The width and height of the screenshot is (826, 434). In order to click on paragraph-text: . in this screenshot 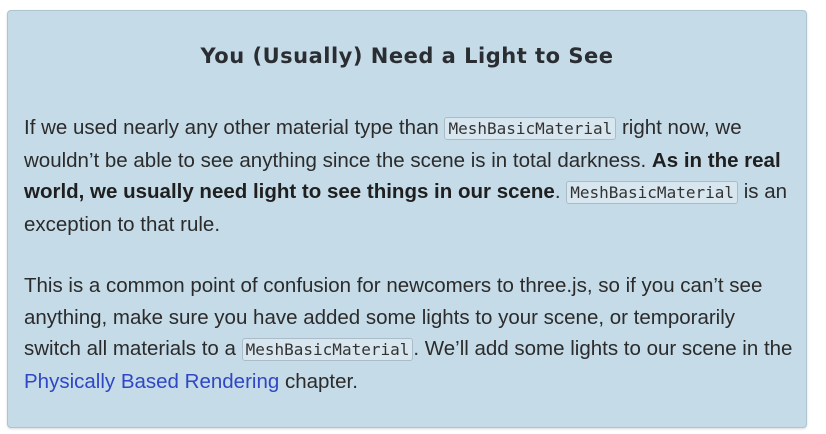, I will do `click(560, 192)`.